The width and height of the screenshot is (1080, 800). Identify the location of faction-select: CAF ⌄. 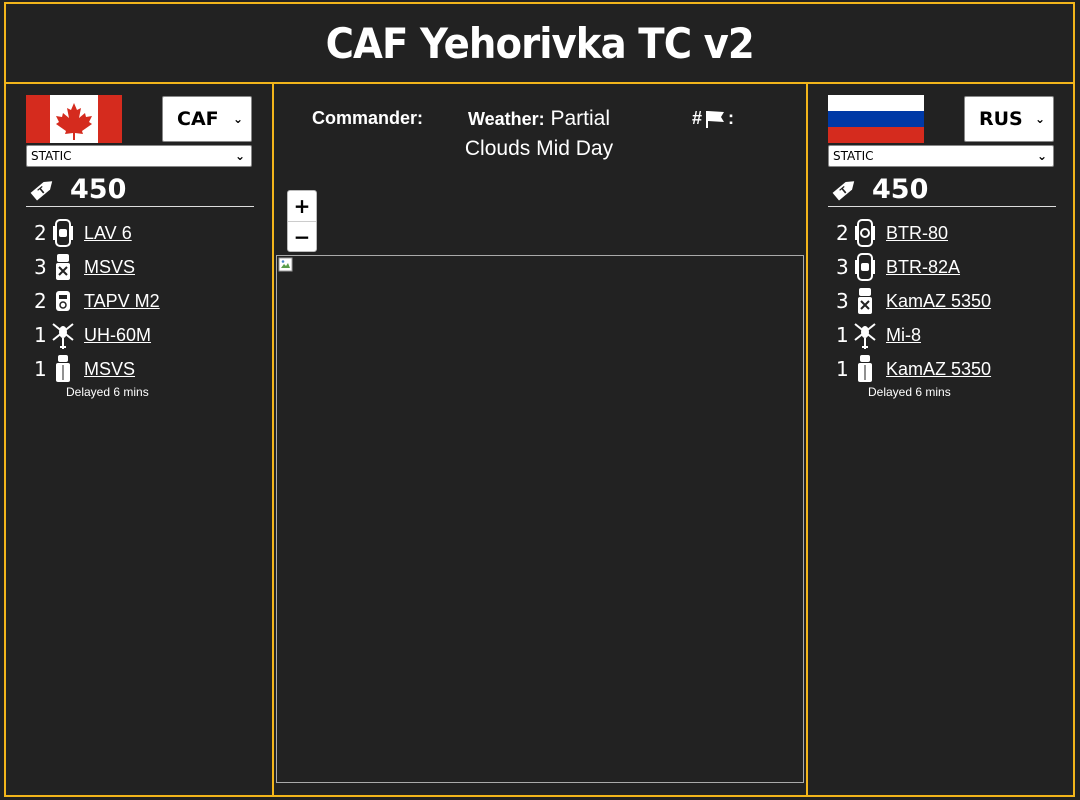
(207, 119).